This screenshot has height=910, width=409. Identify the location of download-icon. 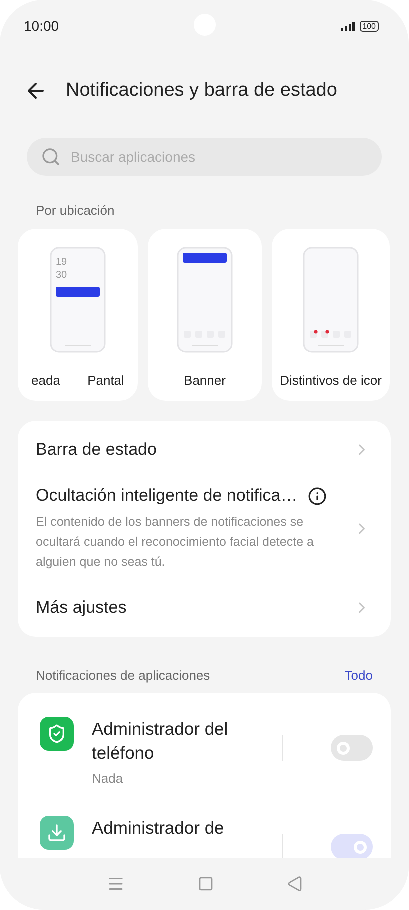
(57, 833).